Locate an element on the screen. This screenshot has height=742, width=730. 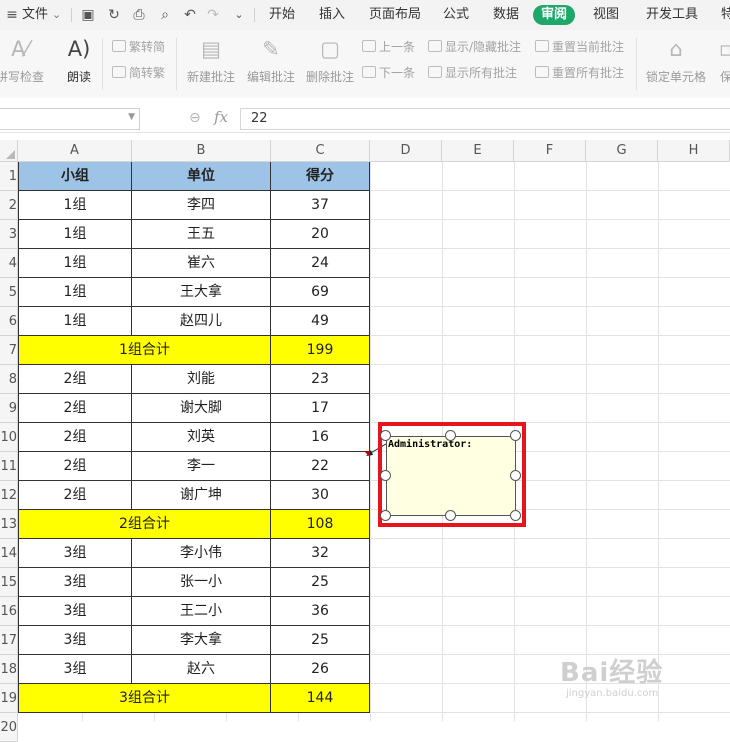
score-cell: 22 is located at coordinates (320, 466).